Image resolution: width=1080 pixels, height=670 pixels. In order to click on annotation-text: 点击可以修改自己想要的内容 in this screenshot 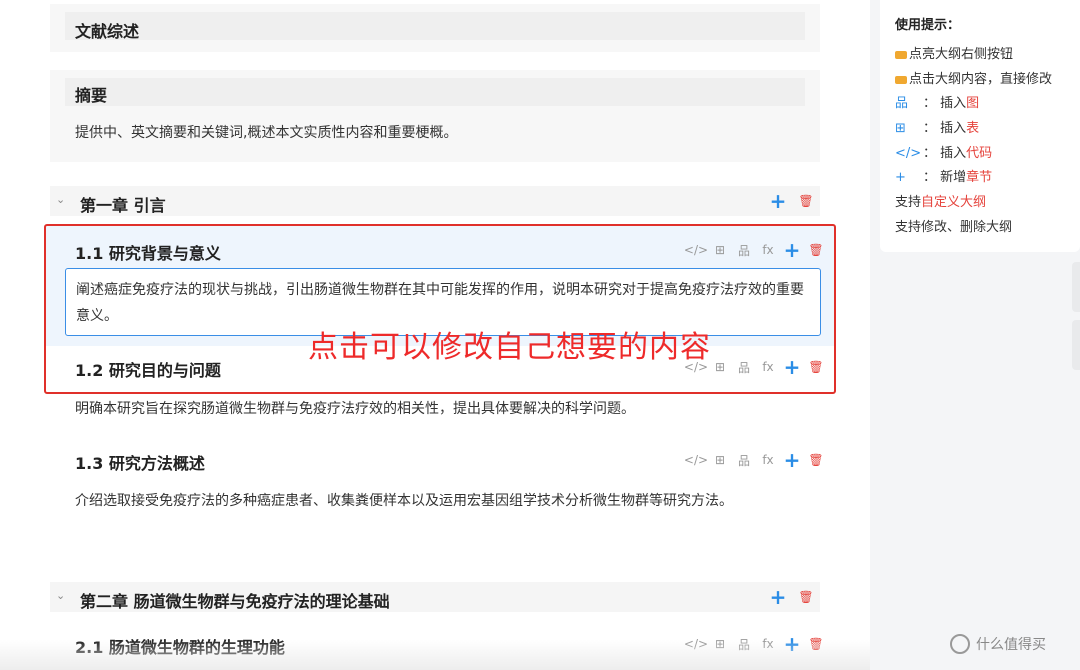, I will do `click(509, 347)`.